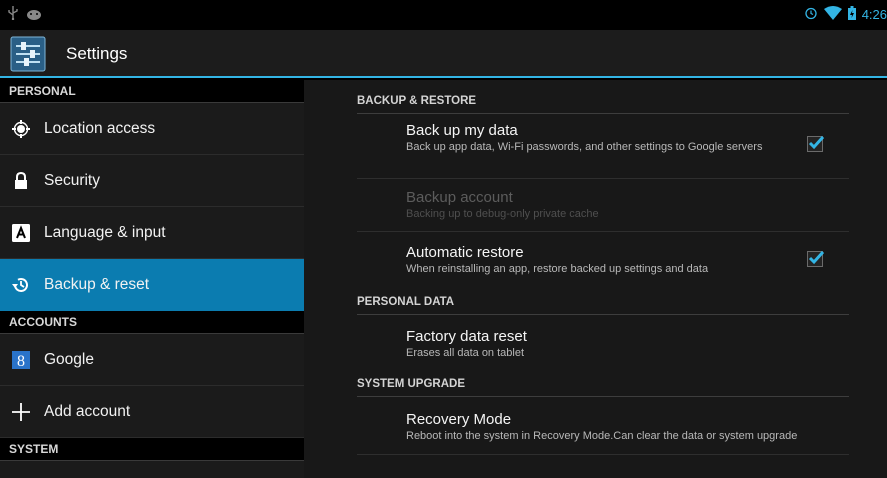 The width and height of the screenshot is (887, 478). I want to click on sidebar-item-language-input: Language & input, so click(152, 233).